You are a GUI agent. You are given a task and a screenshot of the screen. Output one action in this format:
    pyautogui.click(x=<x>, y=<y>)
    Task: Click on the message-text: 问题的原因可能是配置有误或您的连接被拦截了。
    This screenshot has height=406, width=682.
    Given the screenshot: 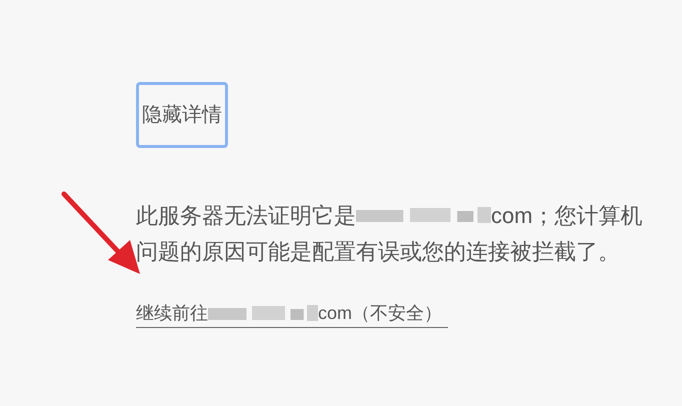 What is the action you would take?
    pyautogui.click(x=378, y=252)
    